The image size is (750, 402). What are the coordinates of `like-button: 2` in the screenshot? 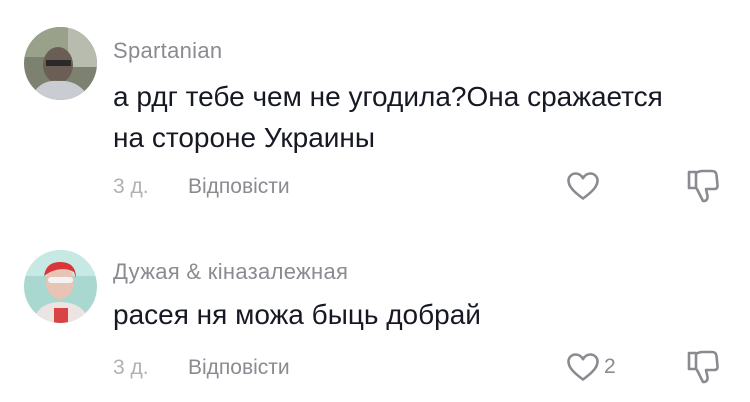 It's located at (591, 367).